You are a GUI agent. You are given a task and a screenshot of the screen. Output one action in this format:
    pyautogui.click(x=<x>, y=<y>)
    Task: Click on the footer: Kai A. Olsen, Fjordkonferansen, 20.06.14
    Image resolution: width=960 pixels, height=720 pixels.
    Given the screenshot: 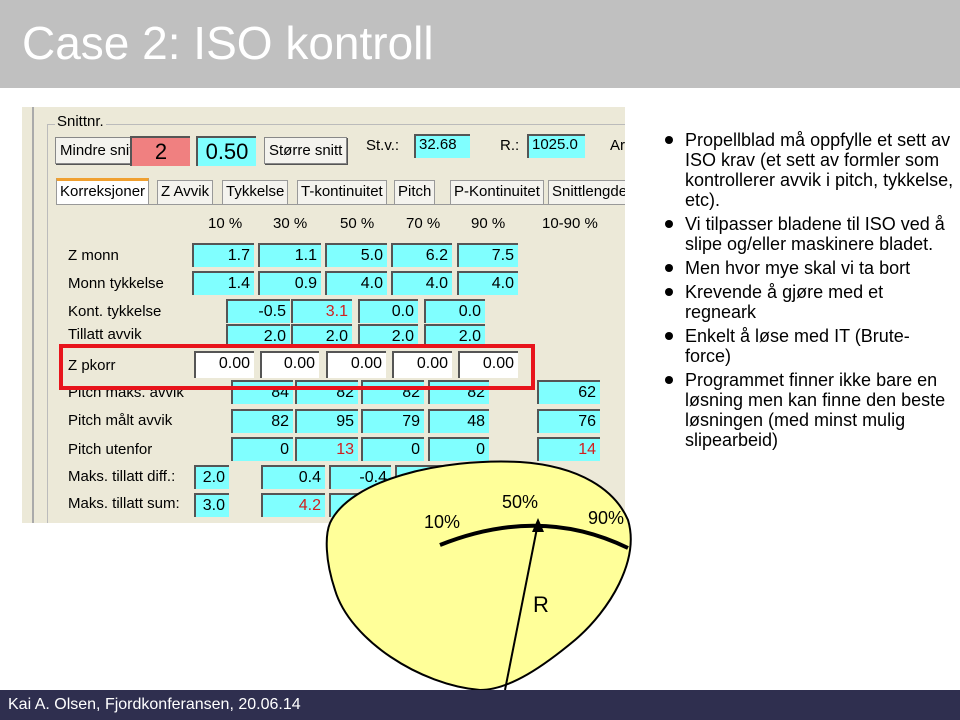 What is the action you would take?
    pyautogui.click(x=480, y=705)
    